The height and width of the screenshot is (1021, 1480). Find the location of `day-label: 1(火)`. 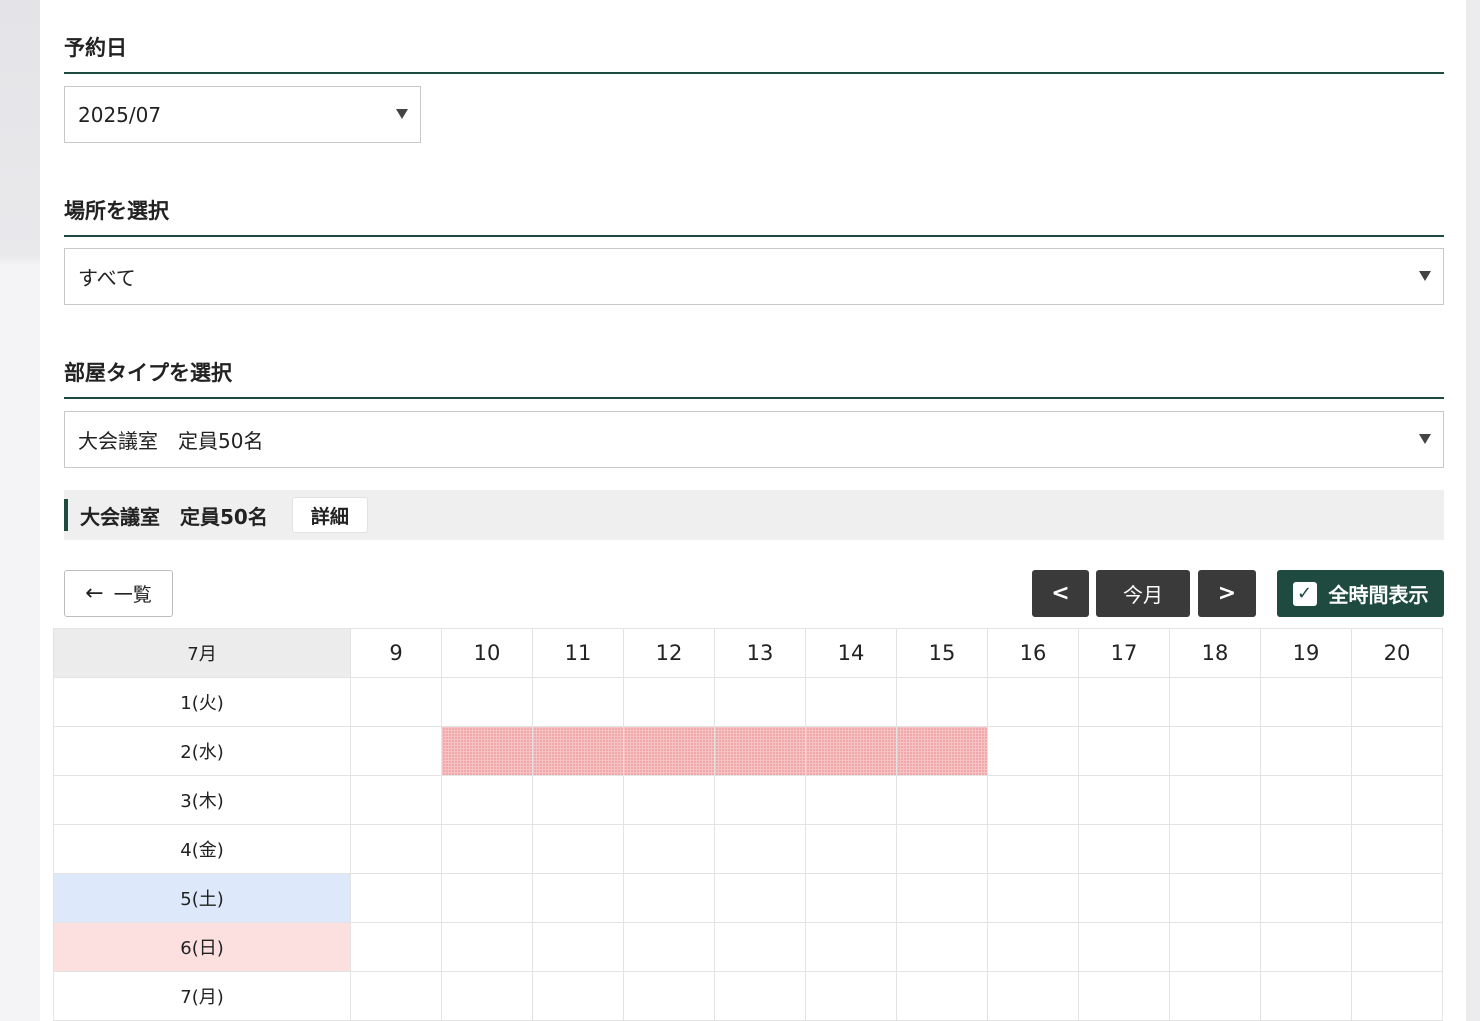

day-label: 1(火) is located at coordinates (202, 702).